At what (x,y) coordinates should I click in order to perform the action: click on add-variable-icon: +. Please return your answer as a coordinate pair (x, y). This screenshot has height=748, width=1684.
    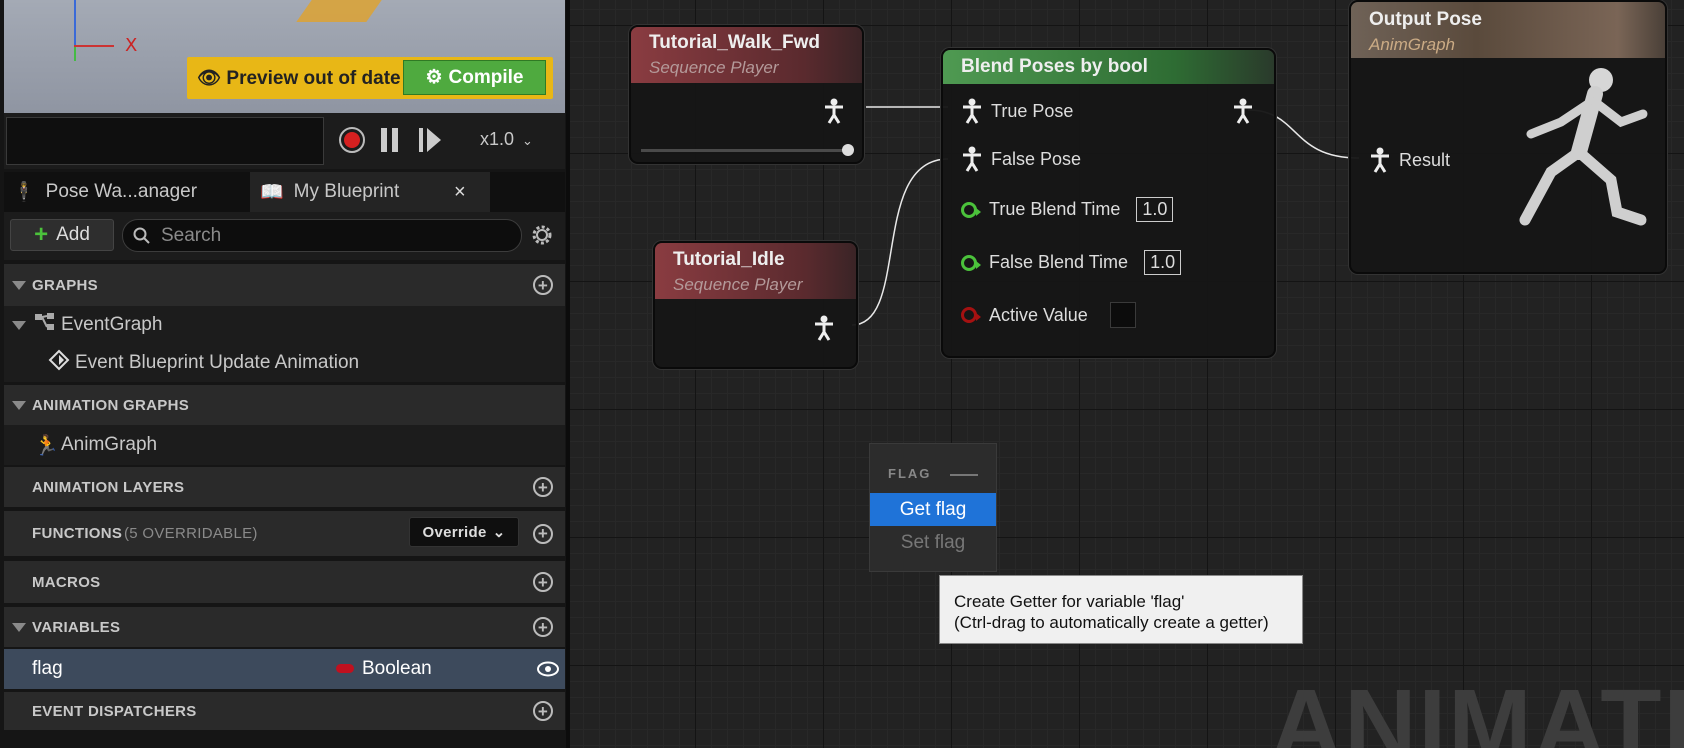
    Looking at the image, I should click on (543, 627).